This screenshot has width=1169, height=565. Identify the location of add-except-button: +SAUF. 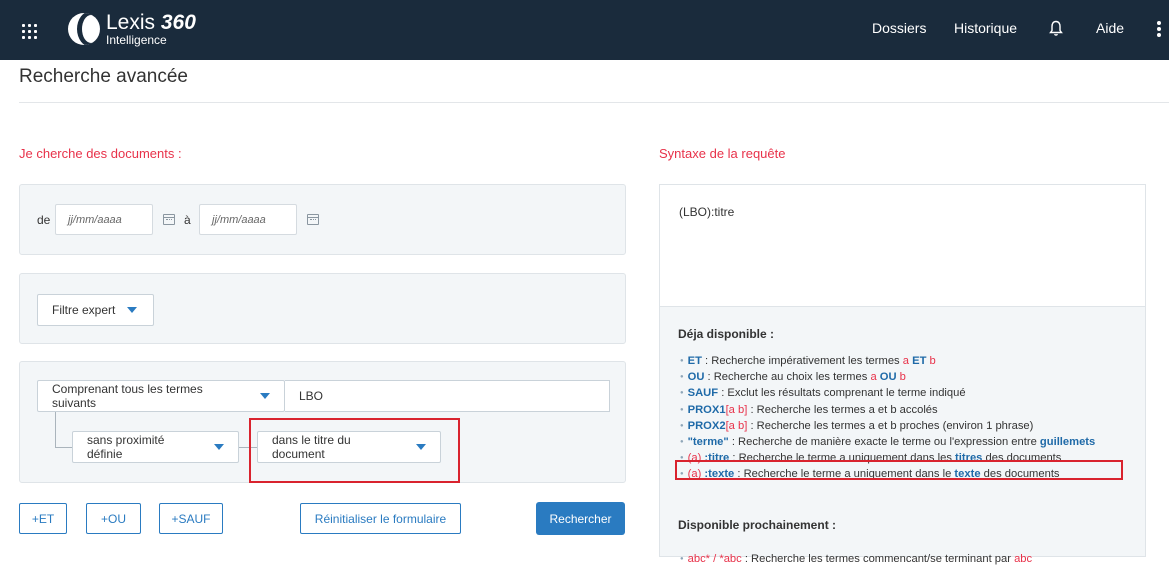
(191, 518).